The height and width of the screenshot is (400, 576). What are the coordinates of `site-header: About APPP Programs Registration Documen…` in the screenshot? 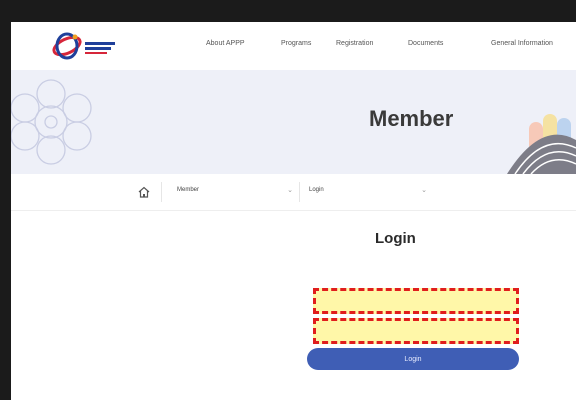 It's located at (293, 46).